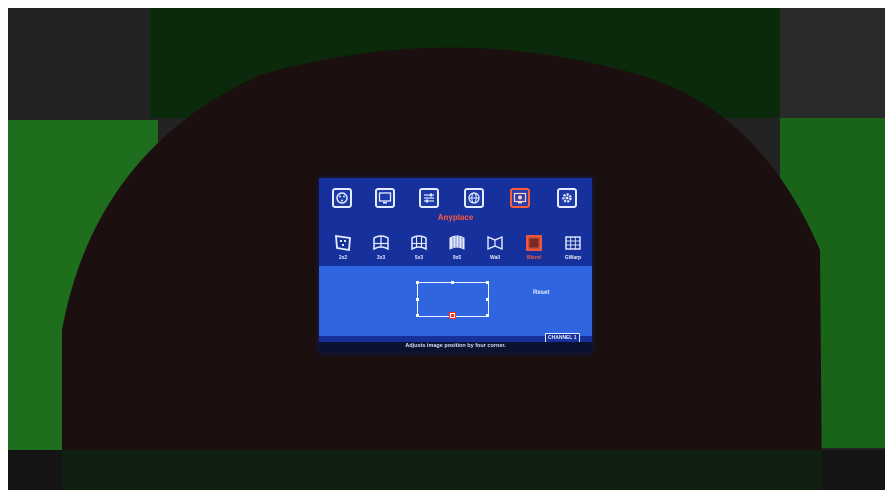  I want to click on status-bar: Adjusts image position by four corner., so click(455, 347).